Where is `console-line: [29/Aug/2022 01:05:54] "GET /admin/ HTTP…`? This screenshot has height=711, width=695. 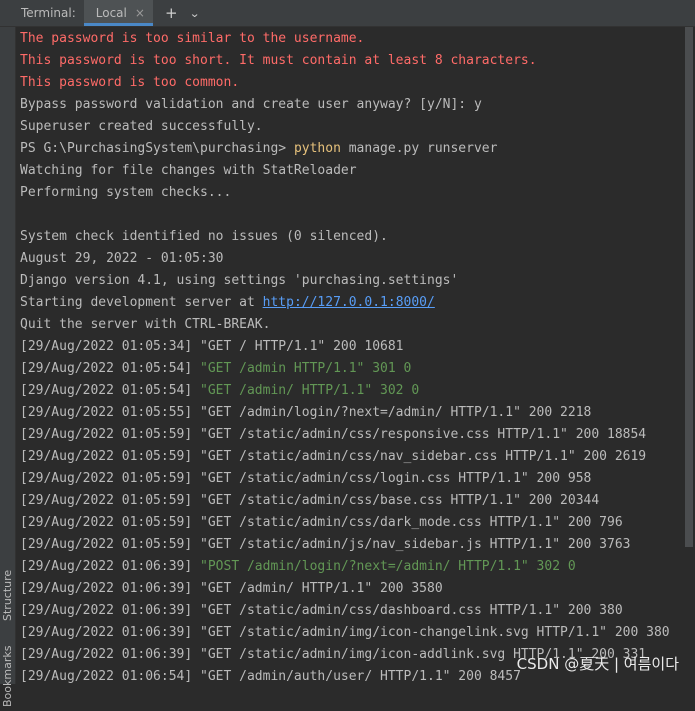
console-line: [29/Aug/2022 01:05:54] "GET /admin/ HTTP… is located at coordinates (356, 391).